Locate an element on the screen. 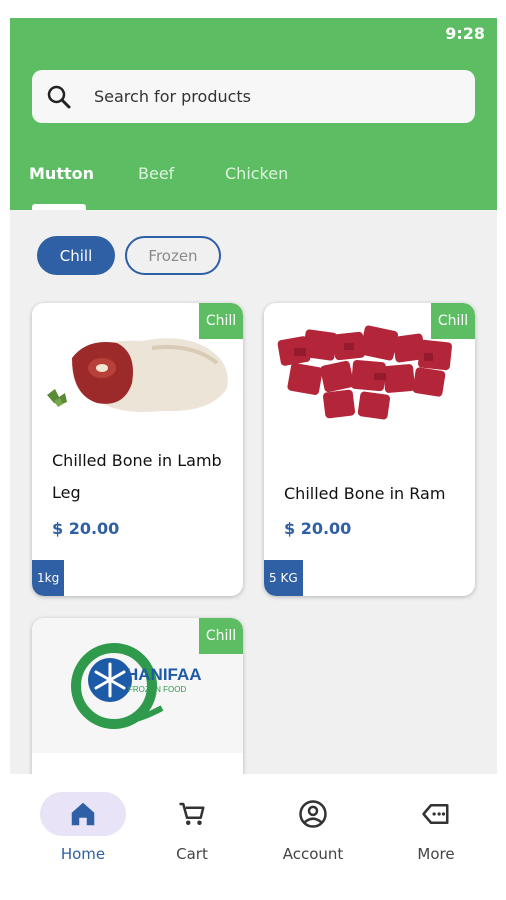 This screenshot has height=900, width=506. home-icon is located at coordinates (83, 814).